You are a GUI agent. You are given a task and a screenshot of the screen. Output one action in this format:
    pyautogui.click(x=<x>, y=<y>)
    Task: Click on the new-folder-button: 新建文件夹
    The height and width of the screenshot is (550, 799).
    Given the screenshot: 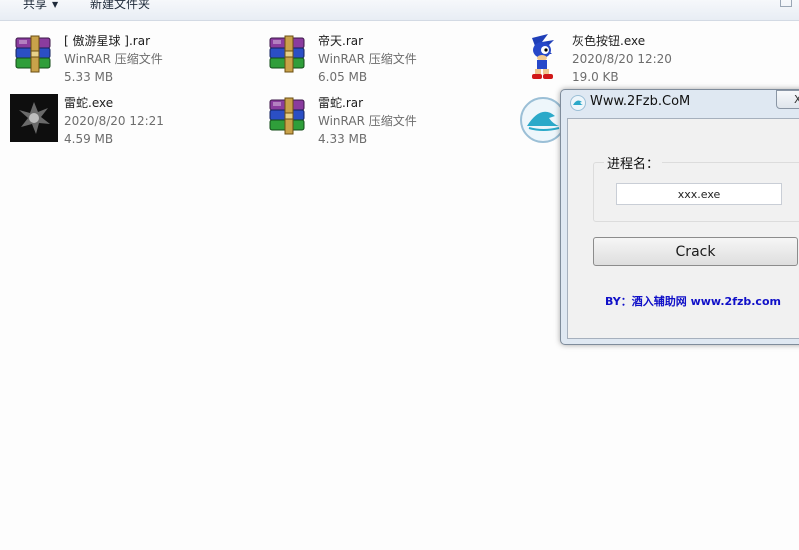 What is the action you would take?
    pyautogui.click(x=120, y=7)
    